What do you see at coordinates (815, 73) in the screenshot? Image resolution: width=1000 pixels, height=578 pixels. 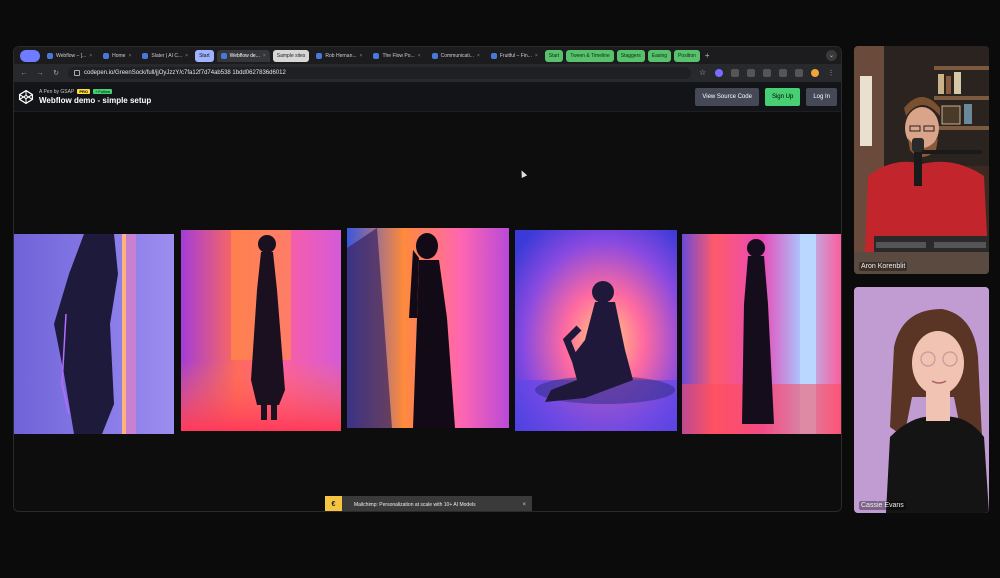 I see `profile-avatar` at bounding box center [815, 73].